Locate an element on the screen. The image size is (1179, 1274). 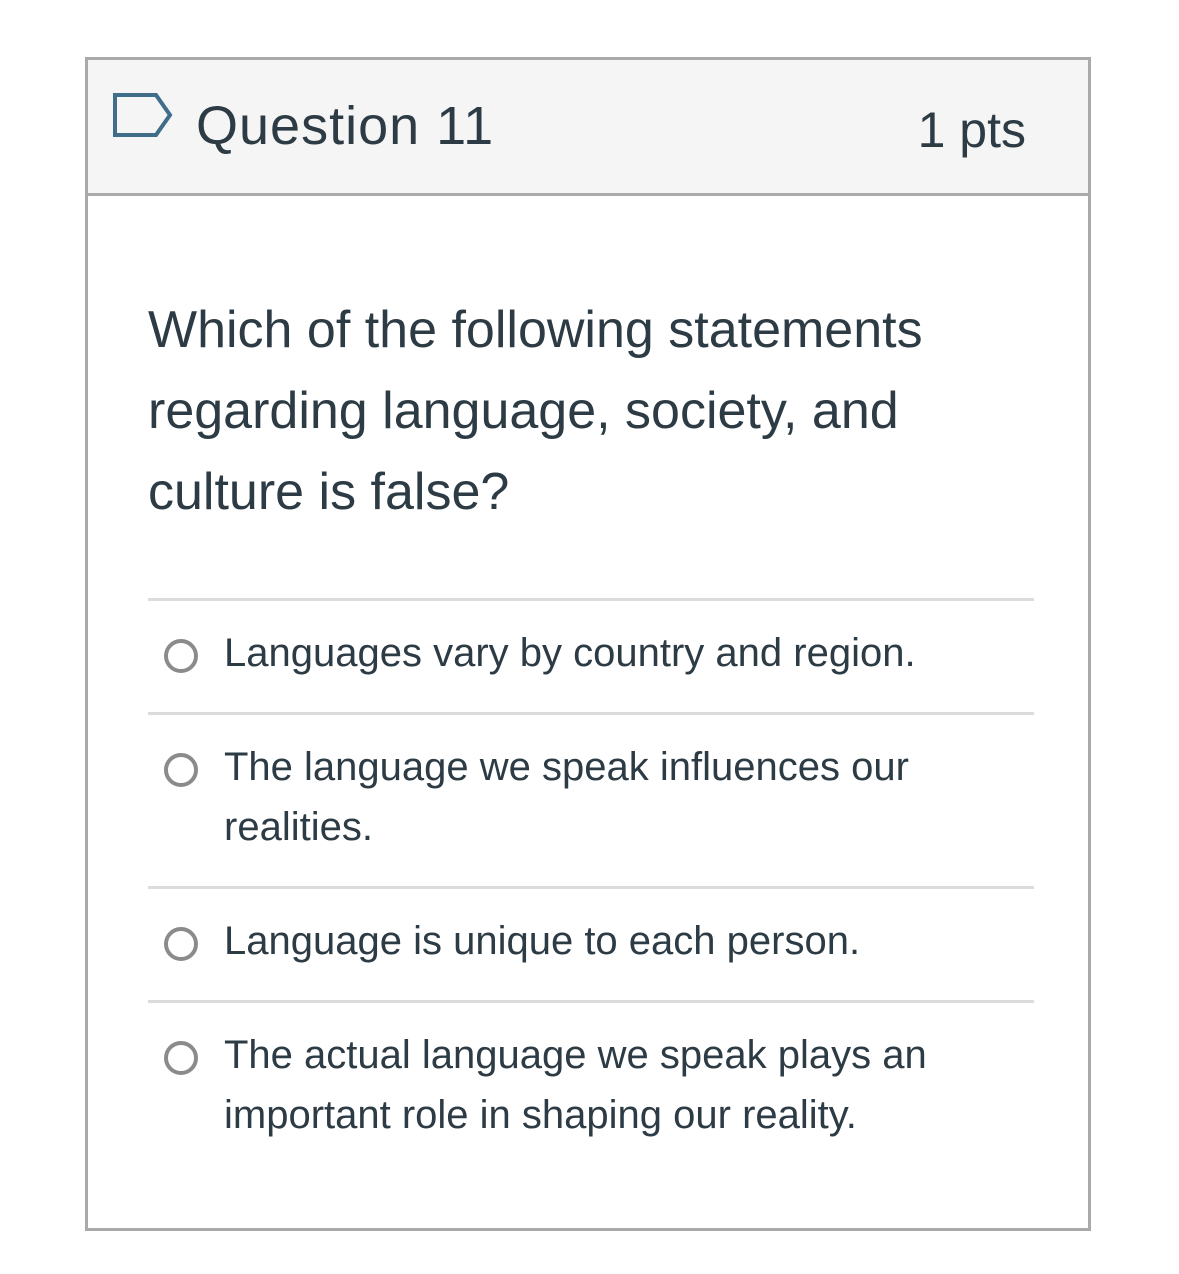
question-header: Question 11 1 pts is located at coordinates (588, 128).